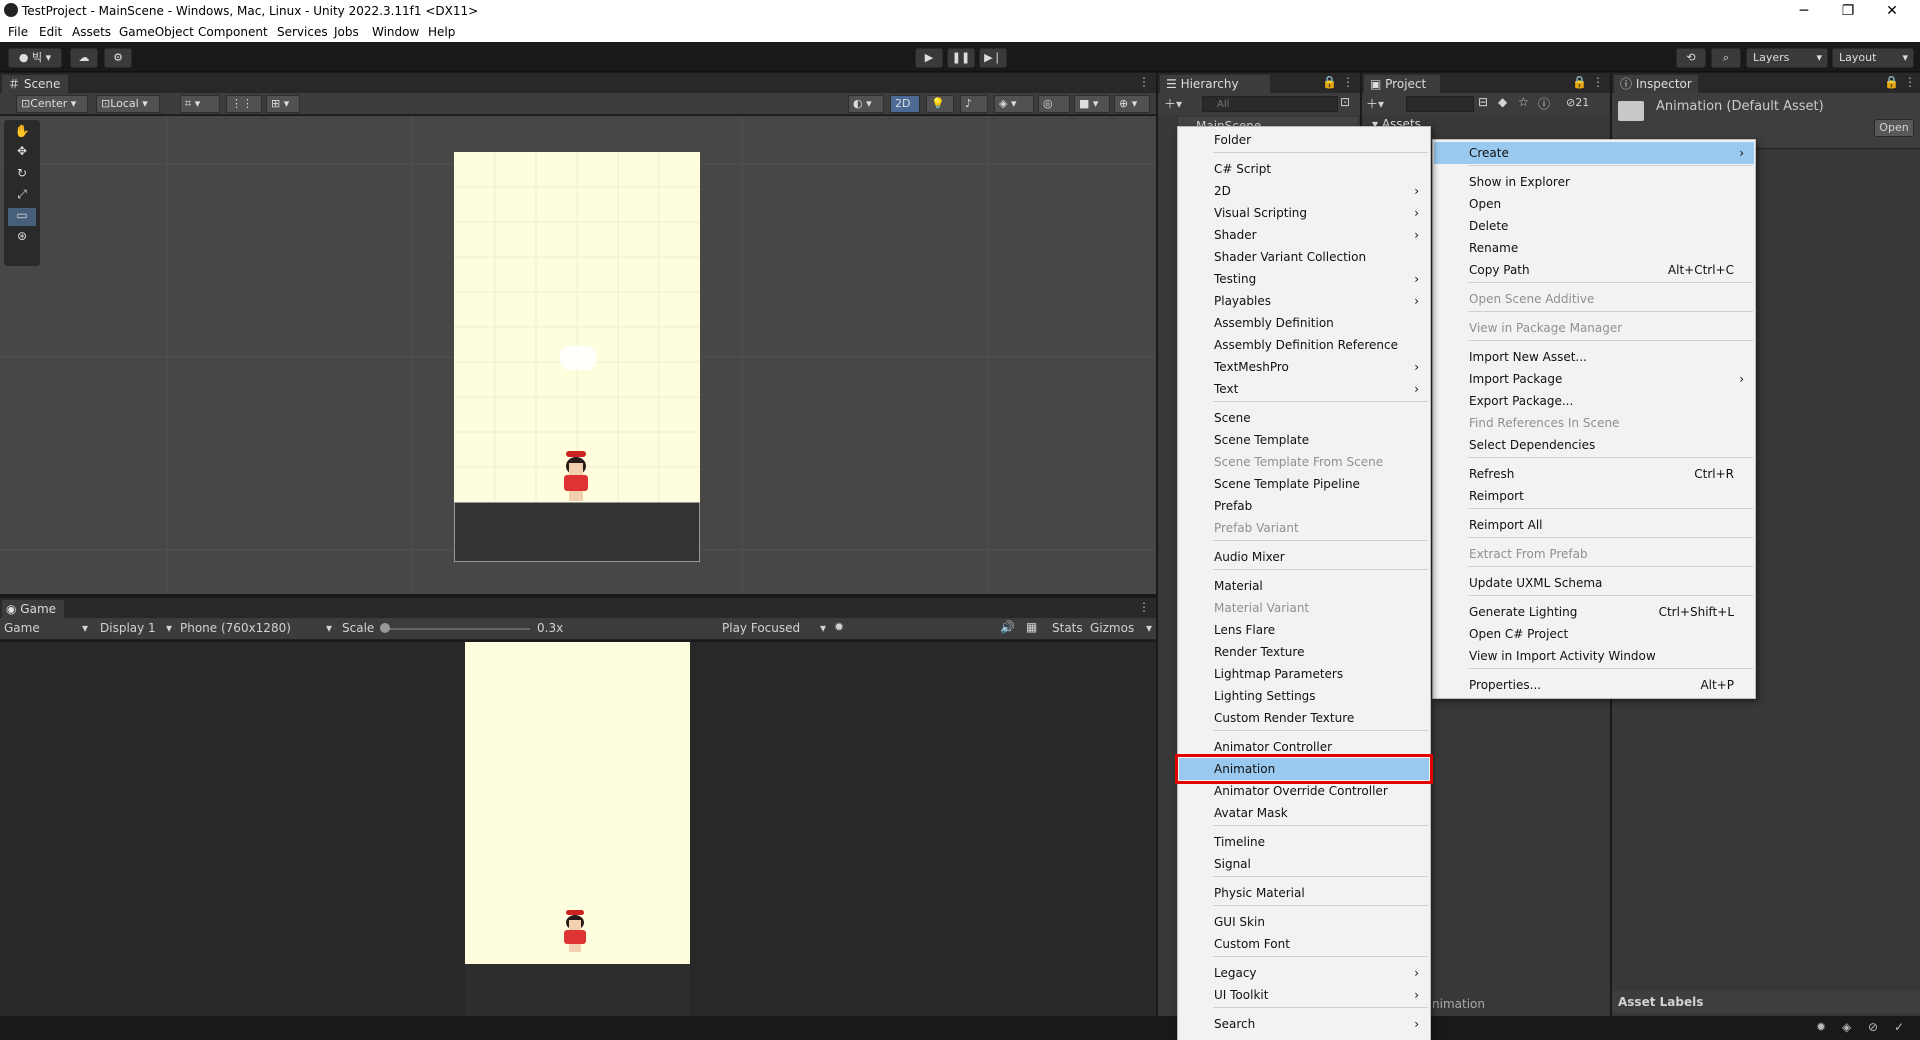  I want to click on create-menu-shader-variant-collection: Shader Variant Collection, so click(1304, 257).